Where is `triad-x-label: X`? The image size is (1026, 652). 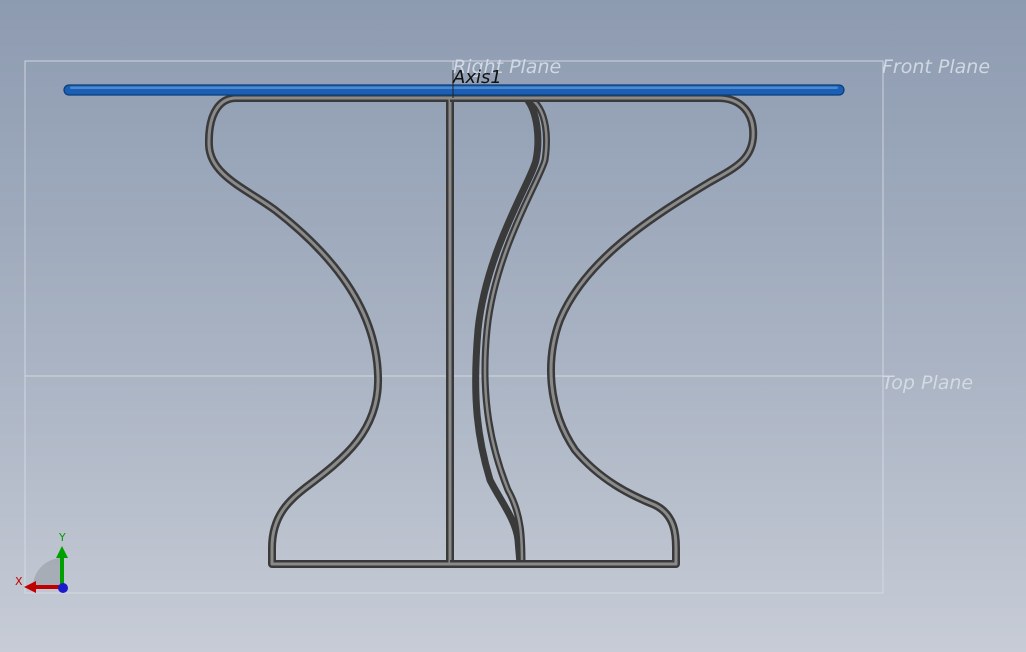 triad-x-label: X is located at coordinates (19, 581).